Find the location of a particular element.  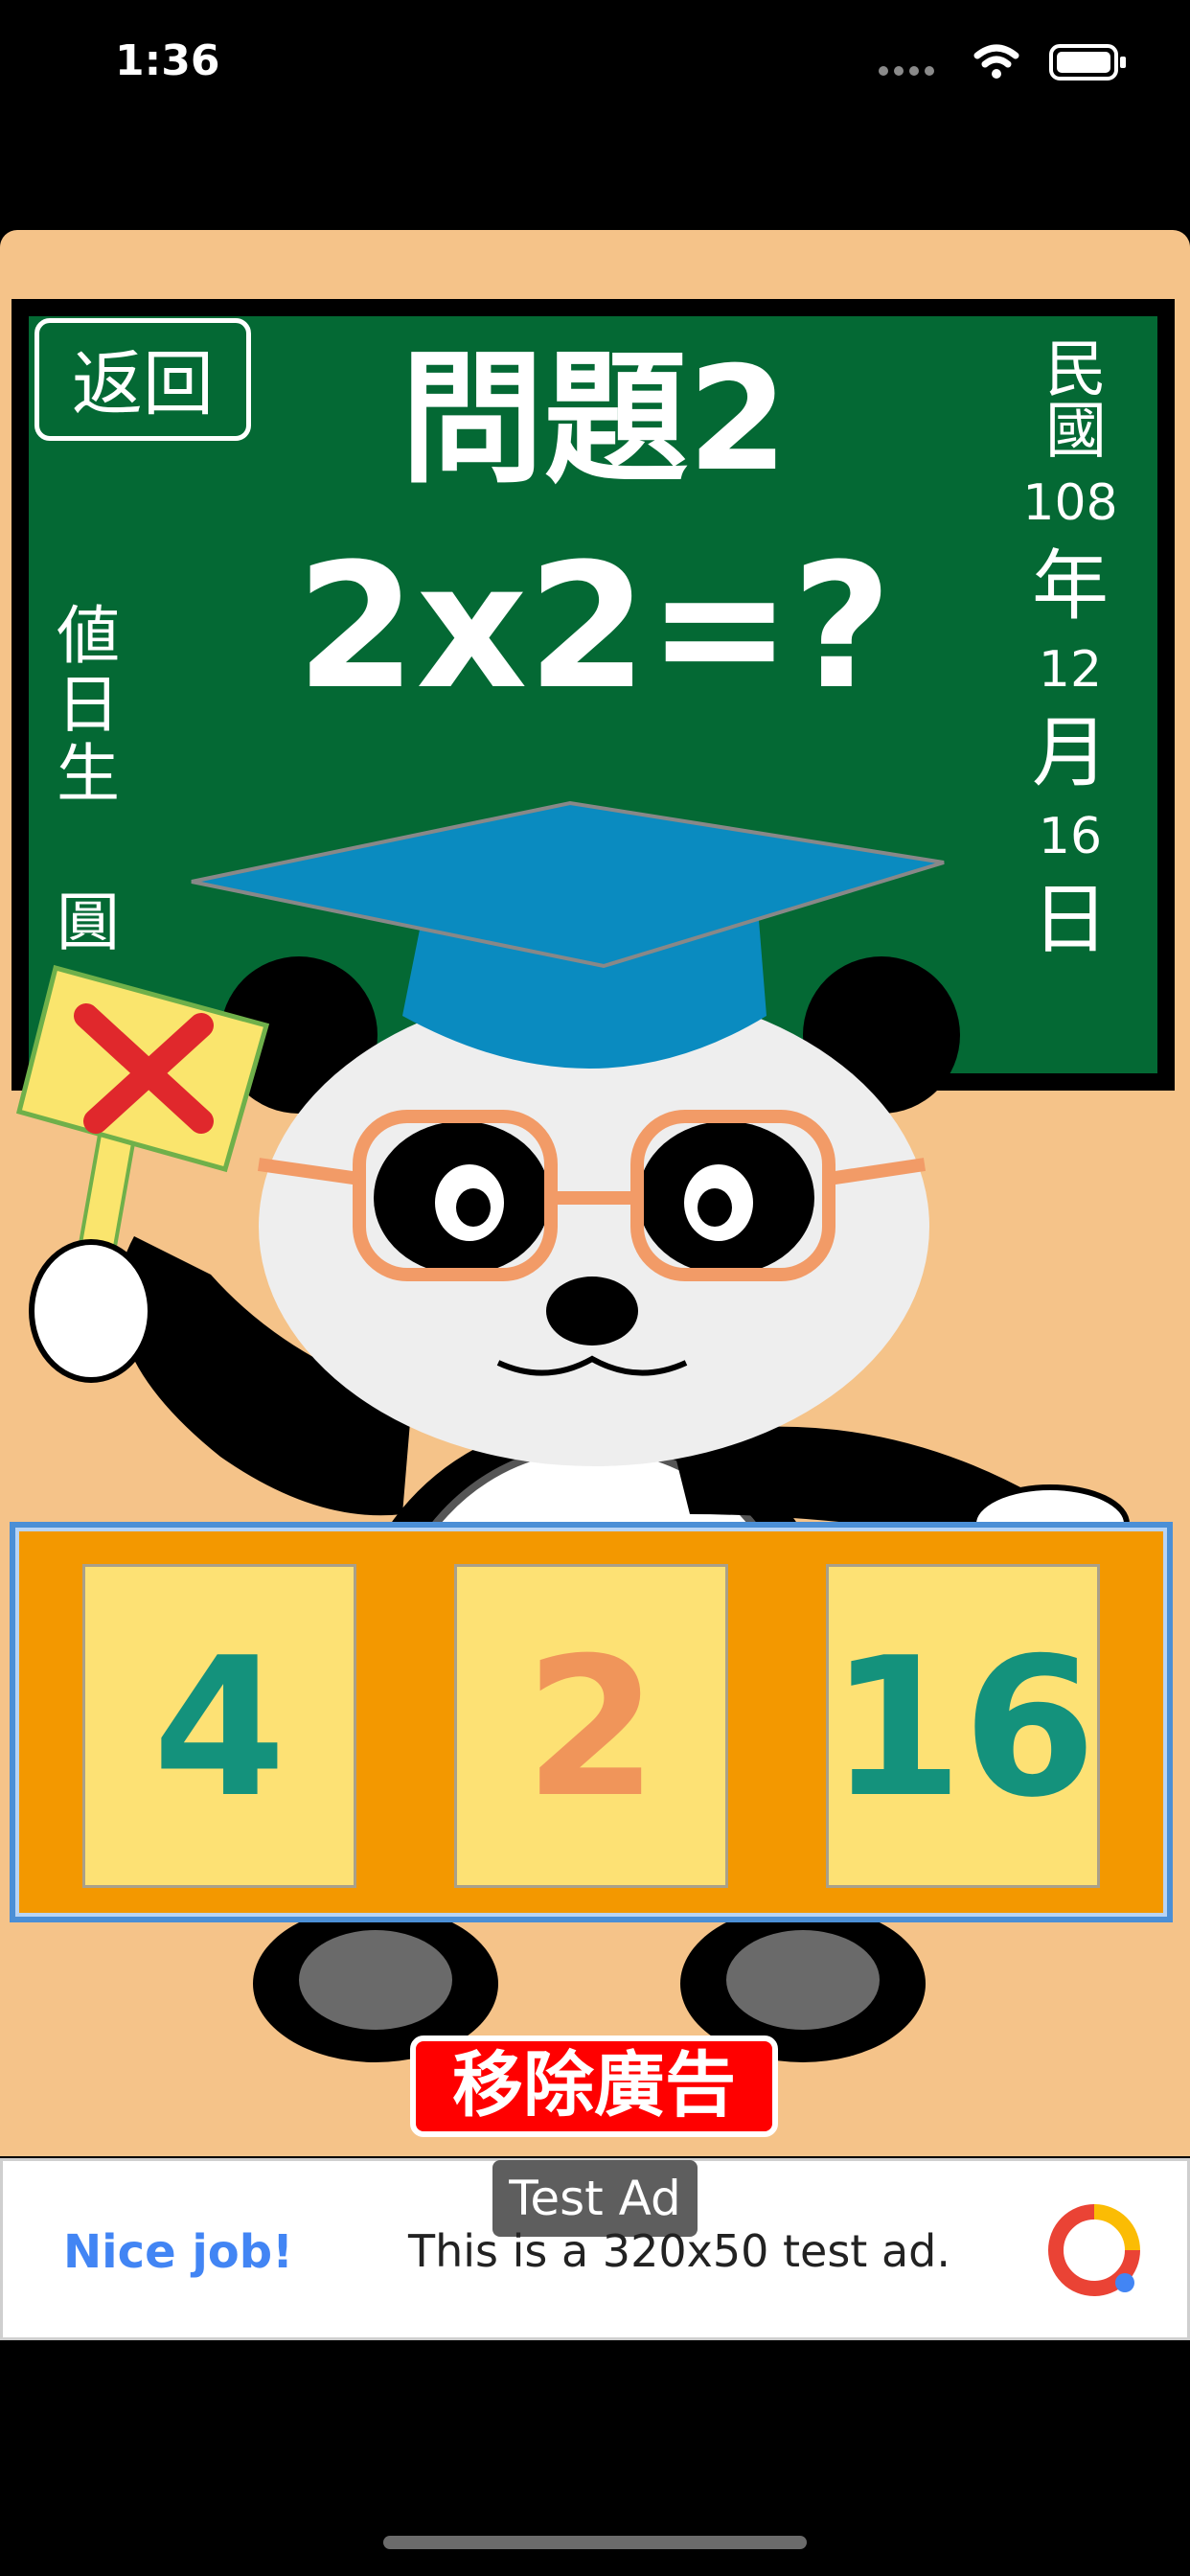

answer-card-1: 4 is located at coordinates (219, 1726).